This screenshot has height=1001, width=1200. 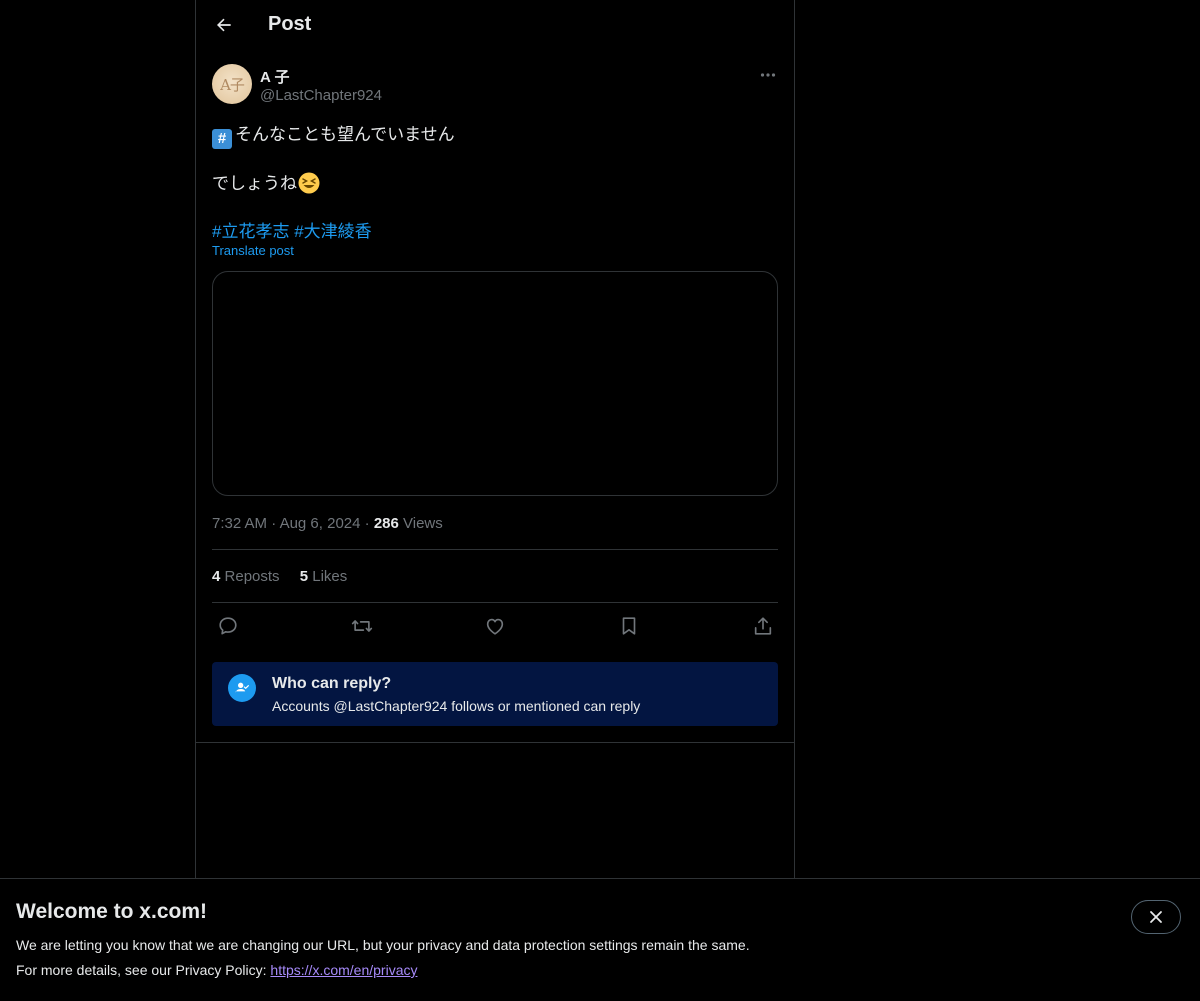 I want to click on back-button, so click(x=224, y=25).